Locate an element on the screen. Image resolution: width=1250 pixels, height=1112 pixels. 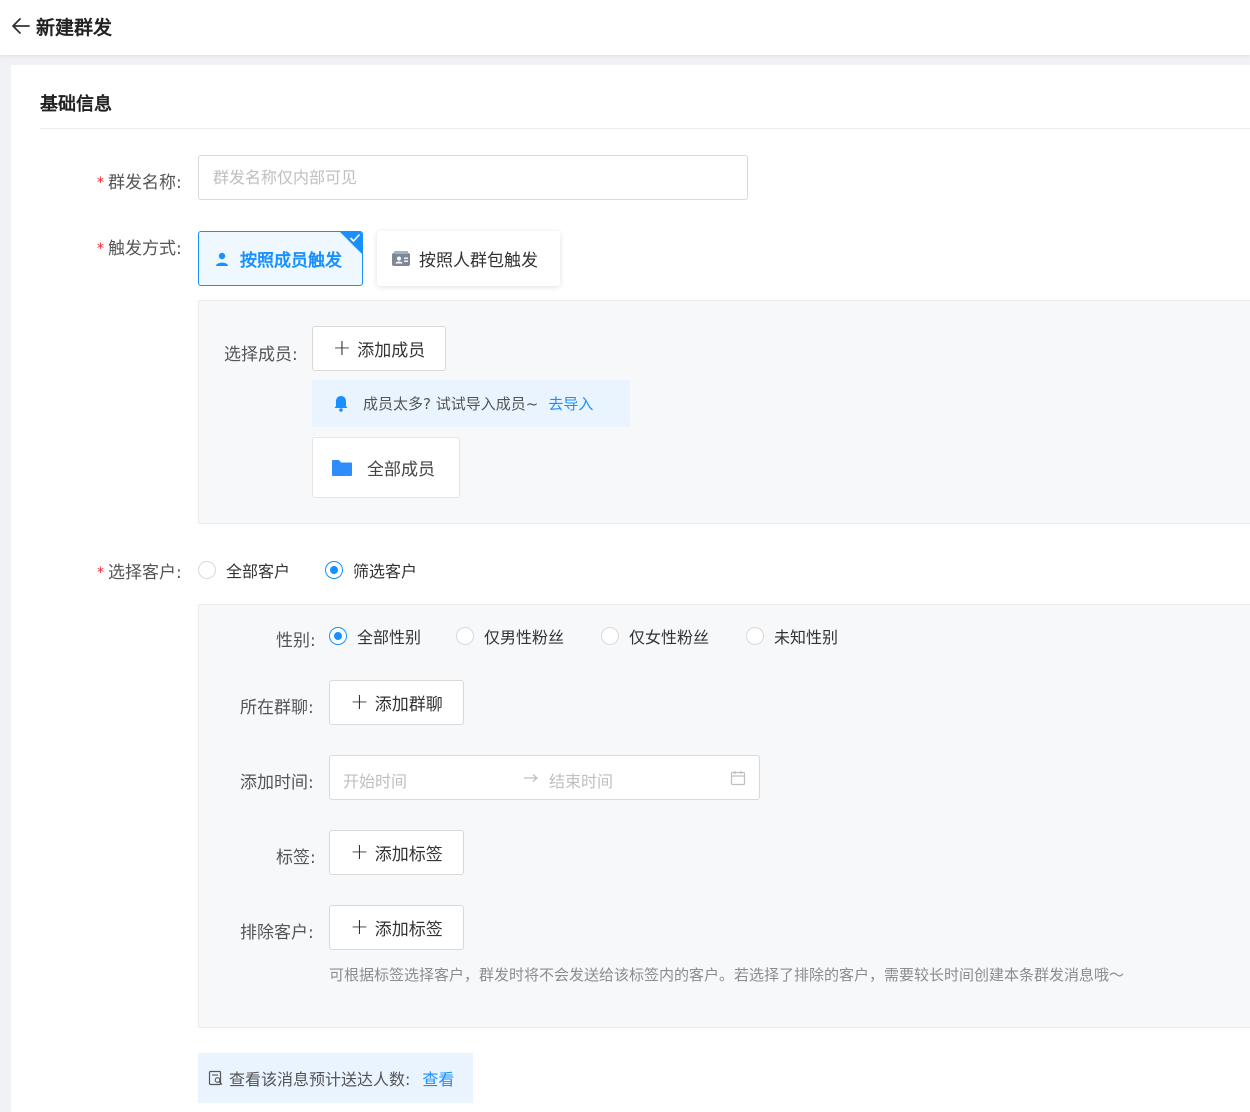
date-range-picker: 开始时间 结束时间 is located at coordinates (544, 777).